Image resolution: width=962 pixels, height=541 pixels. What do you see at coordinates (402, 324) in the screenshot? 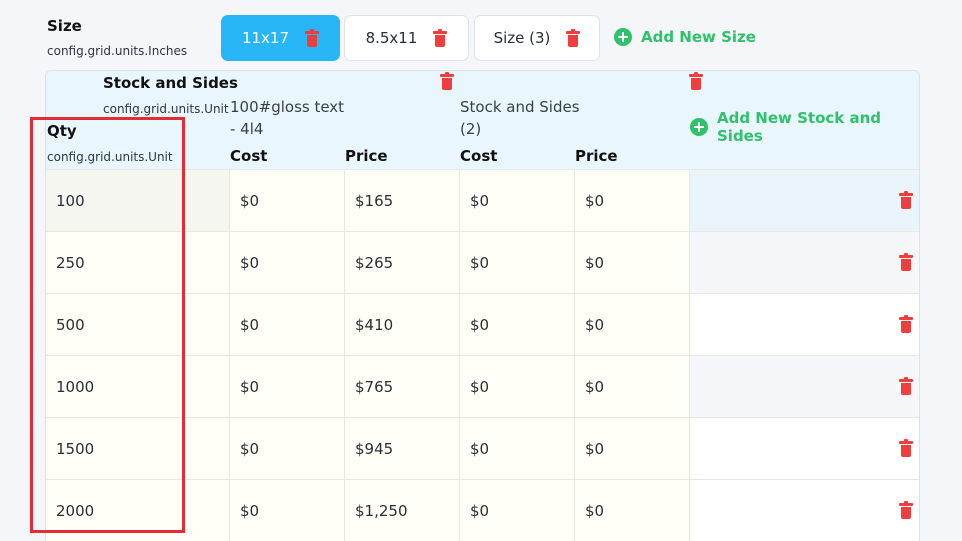
I see `price-cell: $410` at bounding box center [402, 324].